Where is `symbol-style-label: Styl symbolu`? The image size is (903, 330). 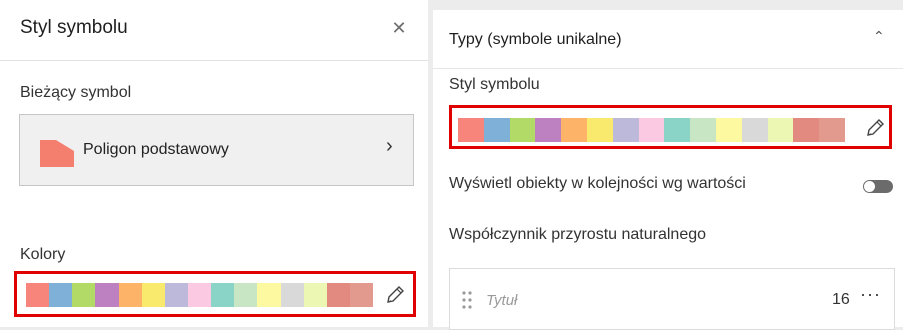 symbol-style-label: Styl symbolu is located at coordinates (494, 84).